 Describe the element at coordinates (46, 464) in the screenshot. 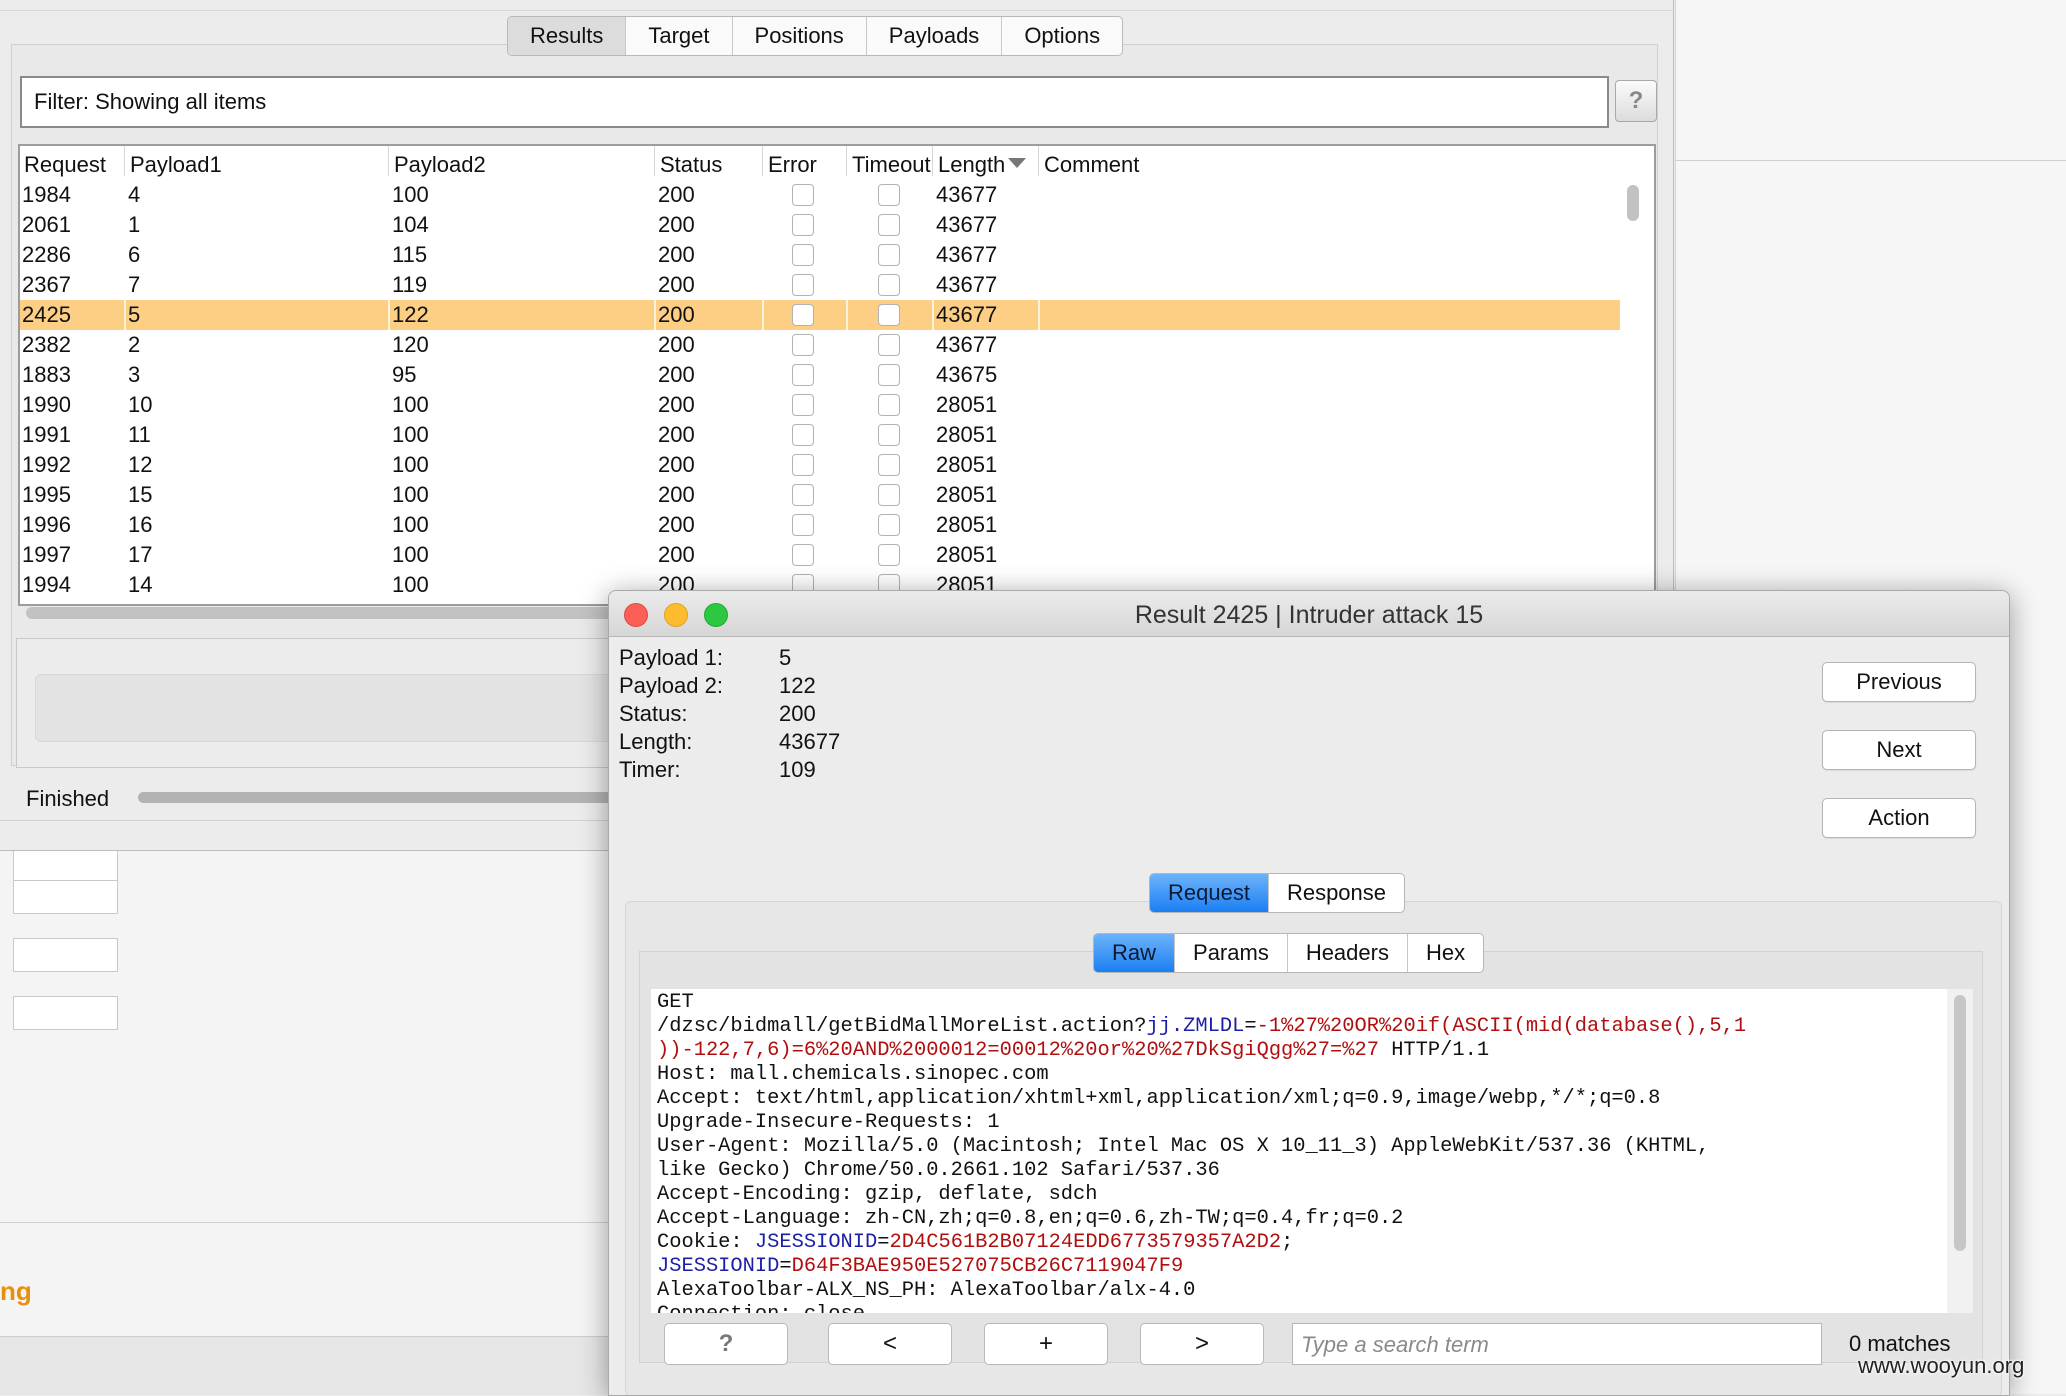

I see `cell-request: 1992` at that location.